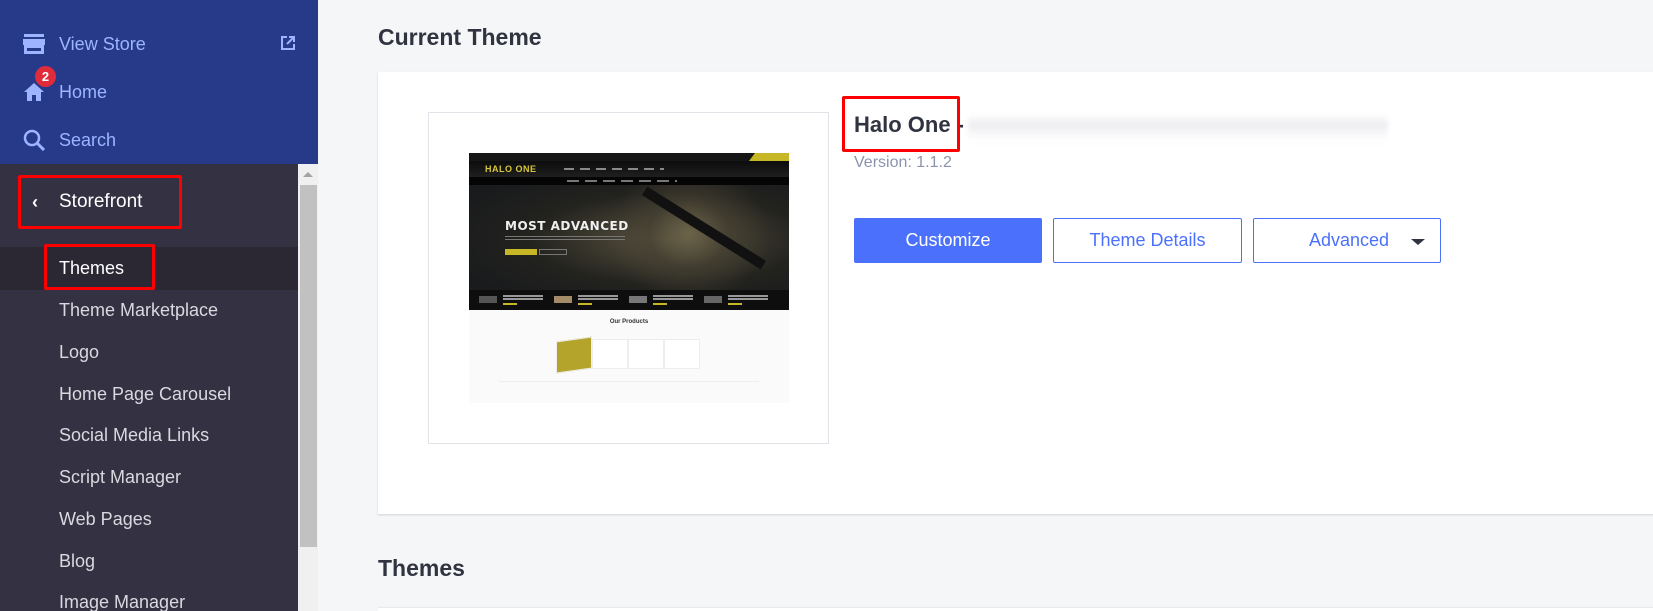 This screenshot has width=1653, height=611. I want to click on current-theme-heading: Current Theme, so click(460, 37).